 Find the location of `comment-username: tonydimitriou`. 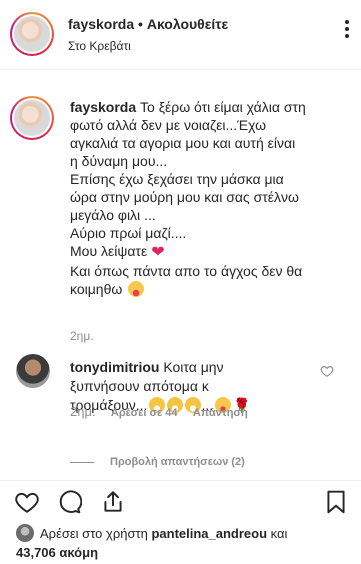

comment-username: tonydimitriou is located at coordinates (114, 367).